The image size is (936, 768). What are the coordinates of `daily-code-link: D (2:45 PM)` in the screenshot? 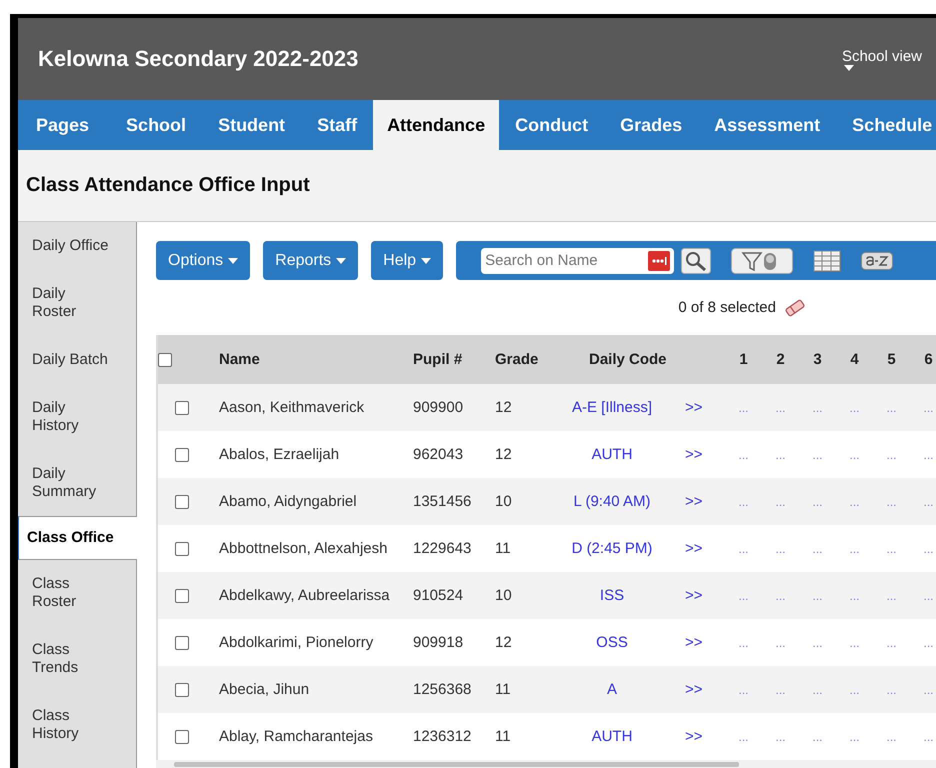 It's located at (612, 548).